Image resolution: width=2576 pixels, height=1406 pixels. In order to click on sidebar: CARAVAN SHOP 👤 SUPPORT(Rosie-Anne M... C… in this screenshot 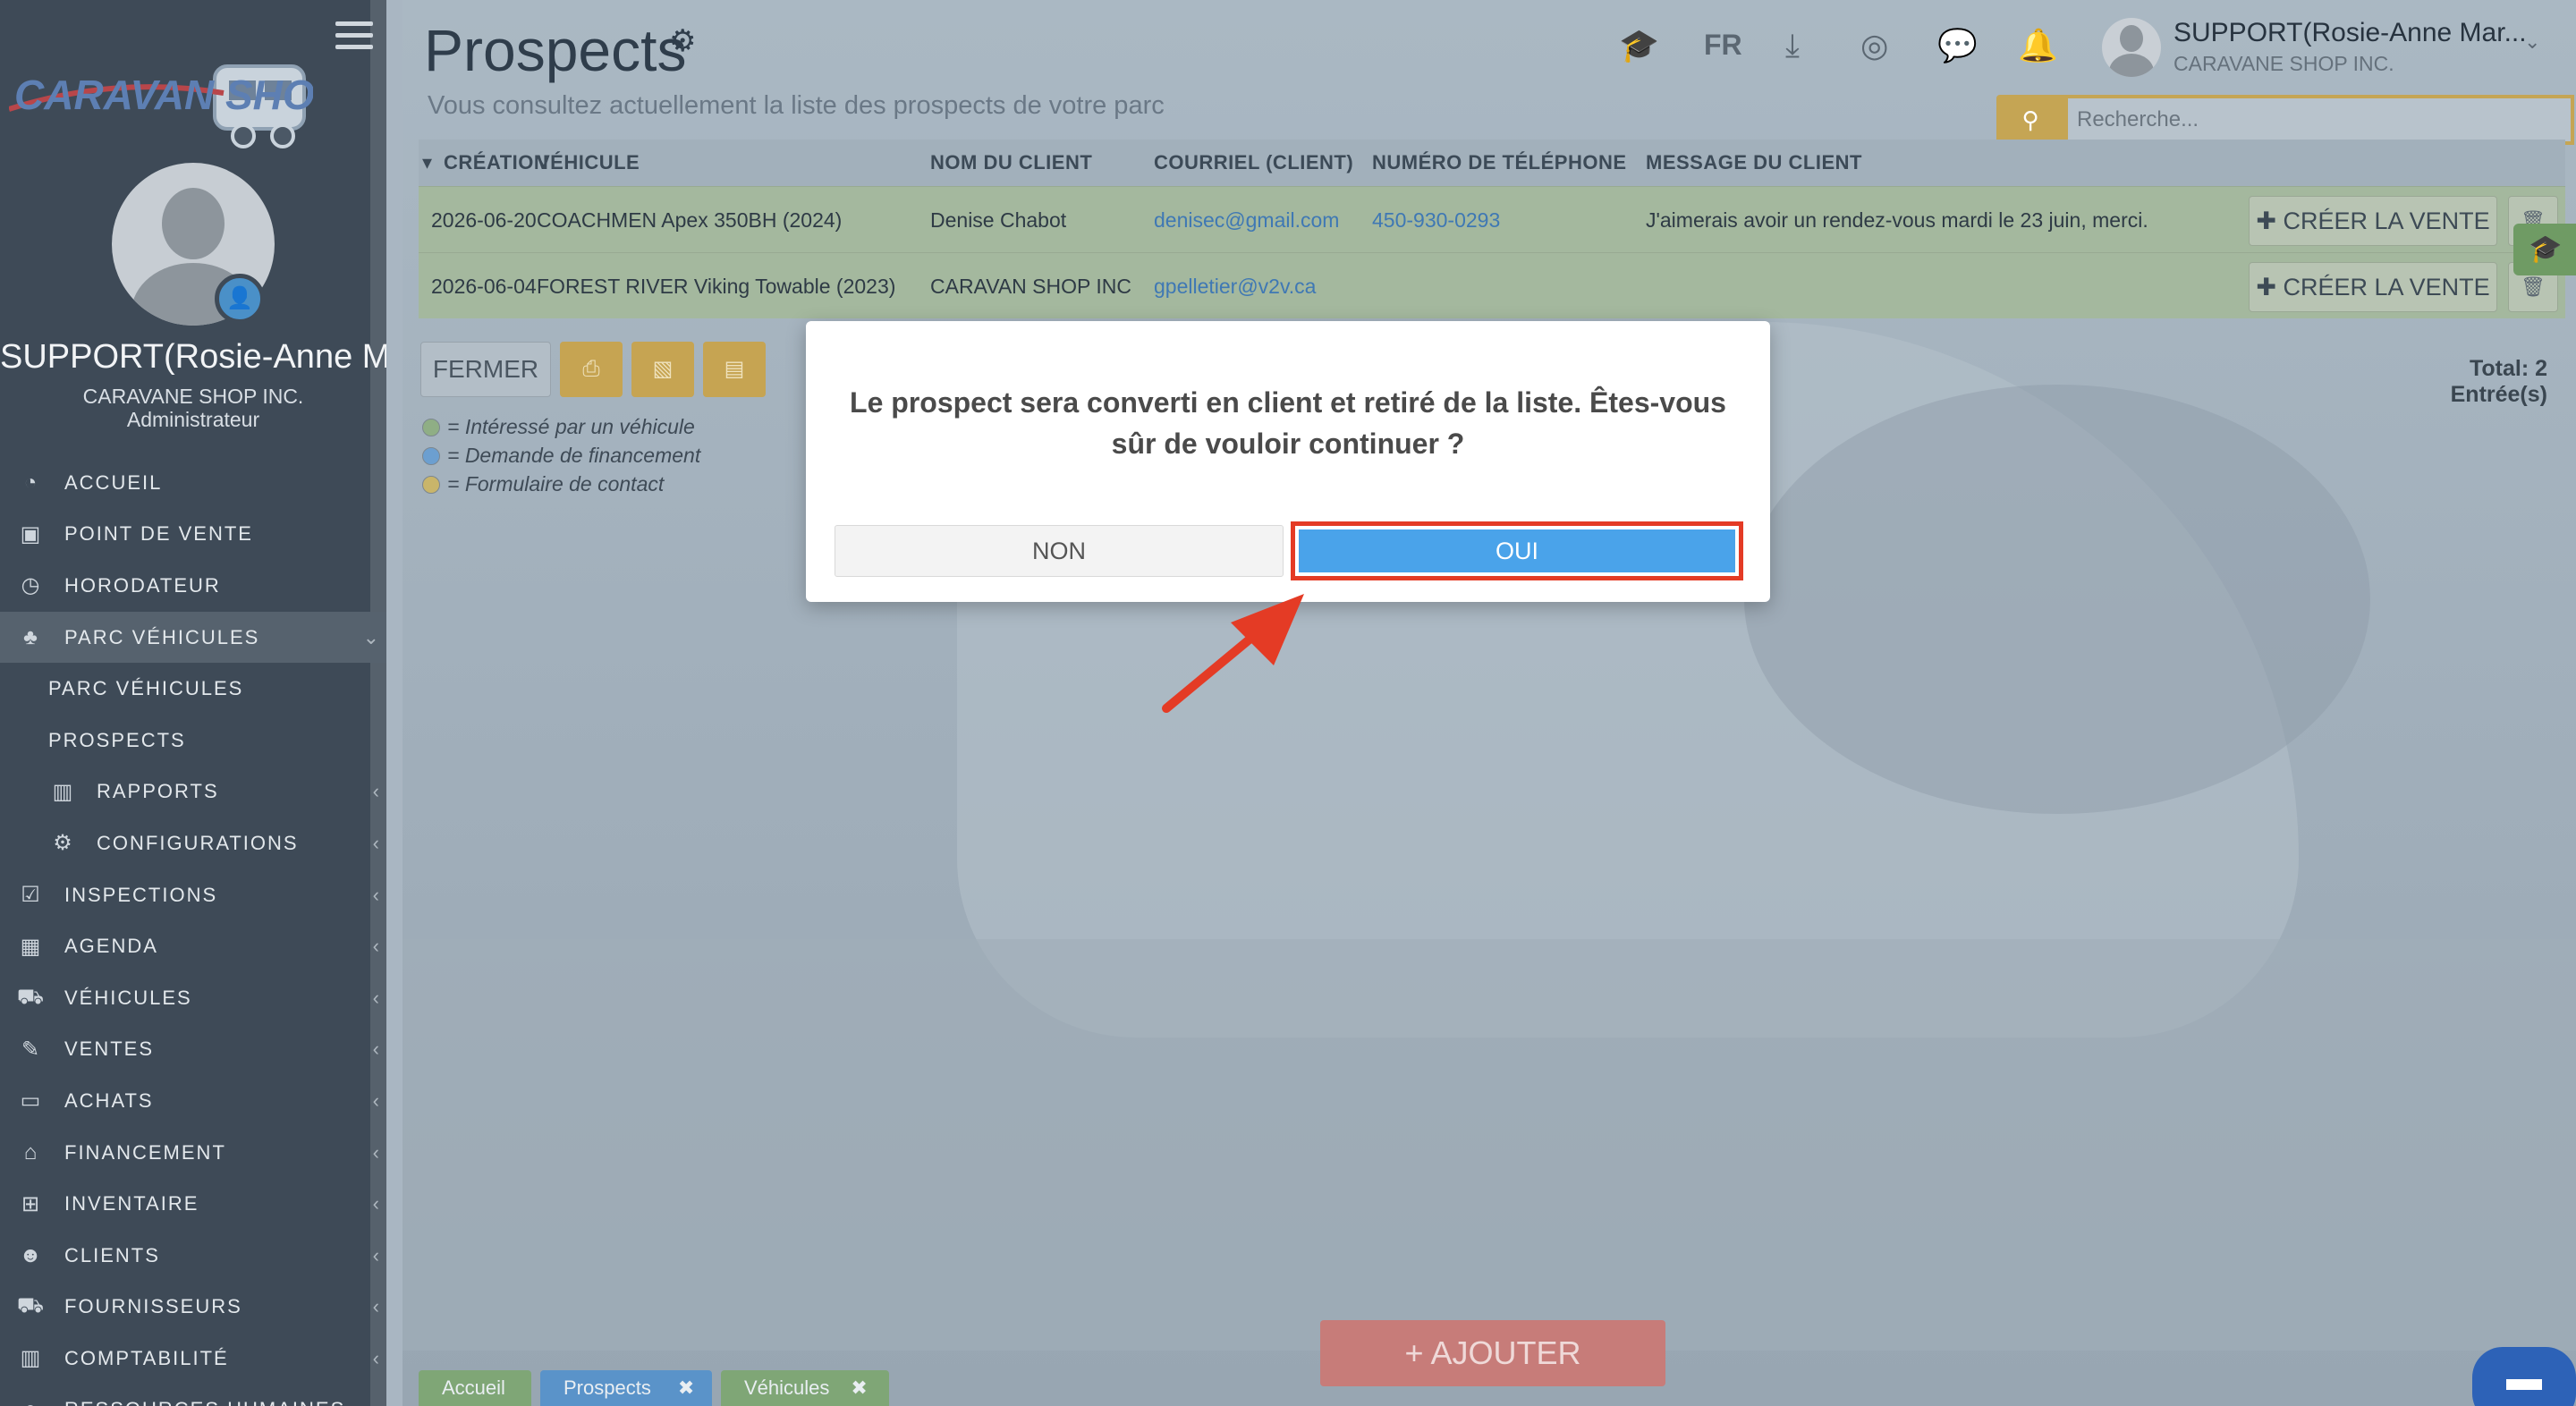, I will do `click(193, 703)`.